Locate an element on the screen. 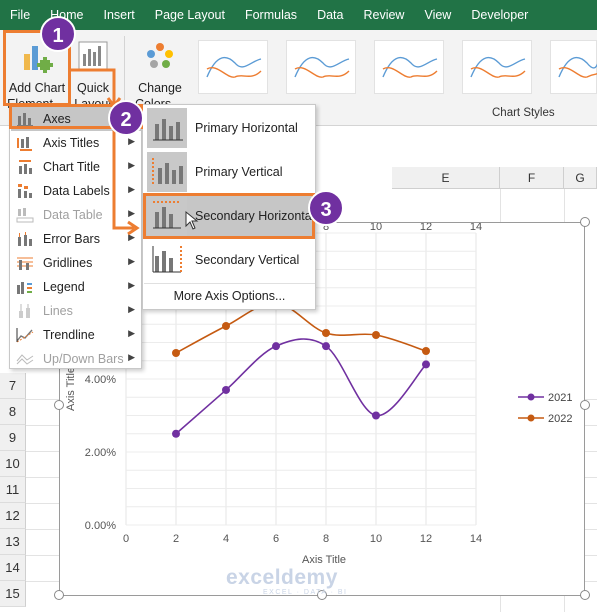  step-connectors is located at coordinates (135, 152).